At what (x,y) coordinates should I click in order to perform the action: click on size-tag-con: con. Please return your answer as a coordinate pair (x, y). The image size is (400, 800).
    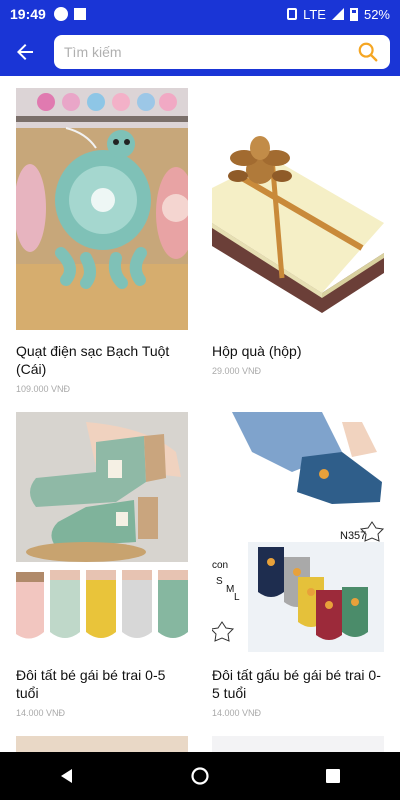
    Looking at the image, I should click on (220, 565).